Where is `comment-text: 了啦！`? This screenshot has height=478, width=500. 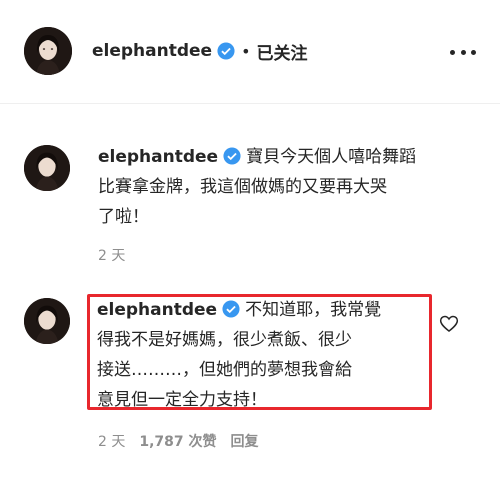
comment-text: 了啦！ is located at coordinates (123, 217).